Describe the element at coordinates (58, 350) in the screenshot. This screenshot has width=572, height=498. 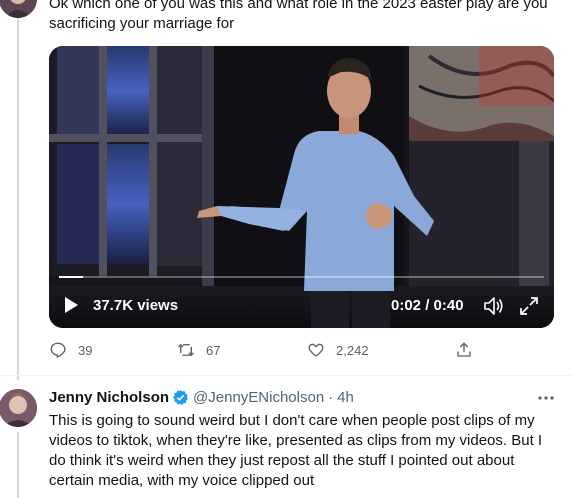
I see `reply-icon` at that location.